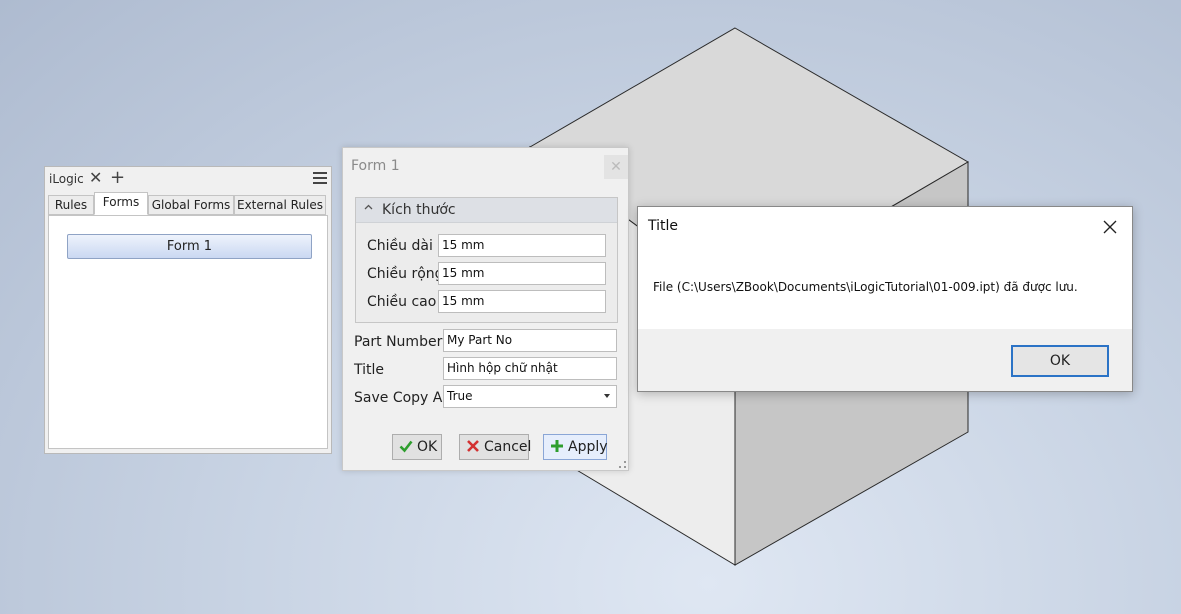 The width and height of the screenshot is (1181, 614). What do you see at coordinates (663, 226) in the screenshot?
I see `message-box-title: Title` at bounding box center [663, 226].